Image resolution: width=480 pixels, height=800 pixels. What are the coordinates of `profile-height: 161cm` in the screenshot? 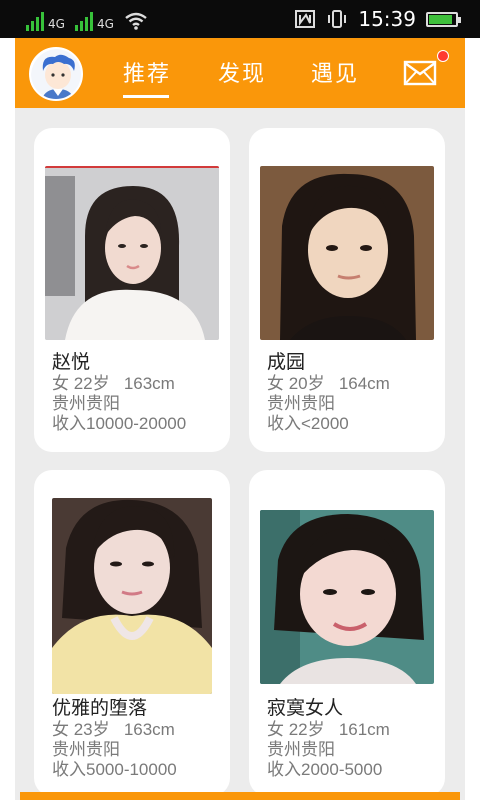 It's located at (364, 729).